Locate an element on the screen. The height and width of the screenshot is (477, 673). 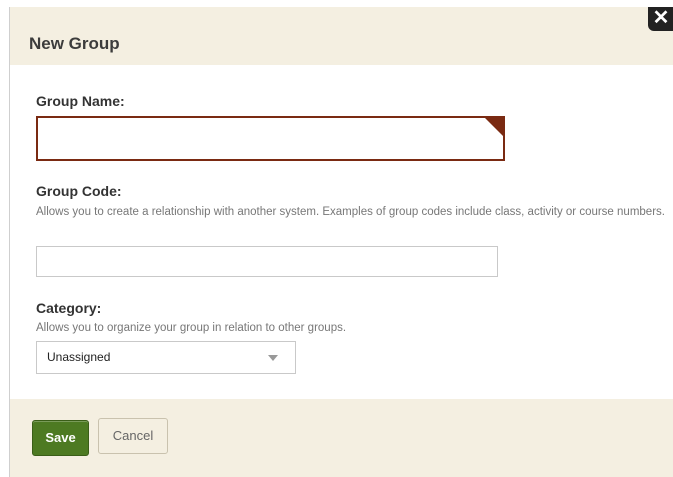
dialog-title: New Group is located at coordinates (74, 43).